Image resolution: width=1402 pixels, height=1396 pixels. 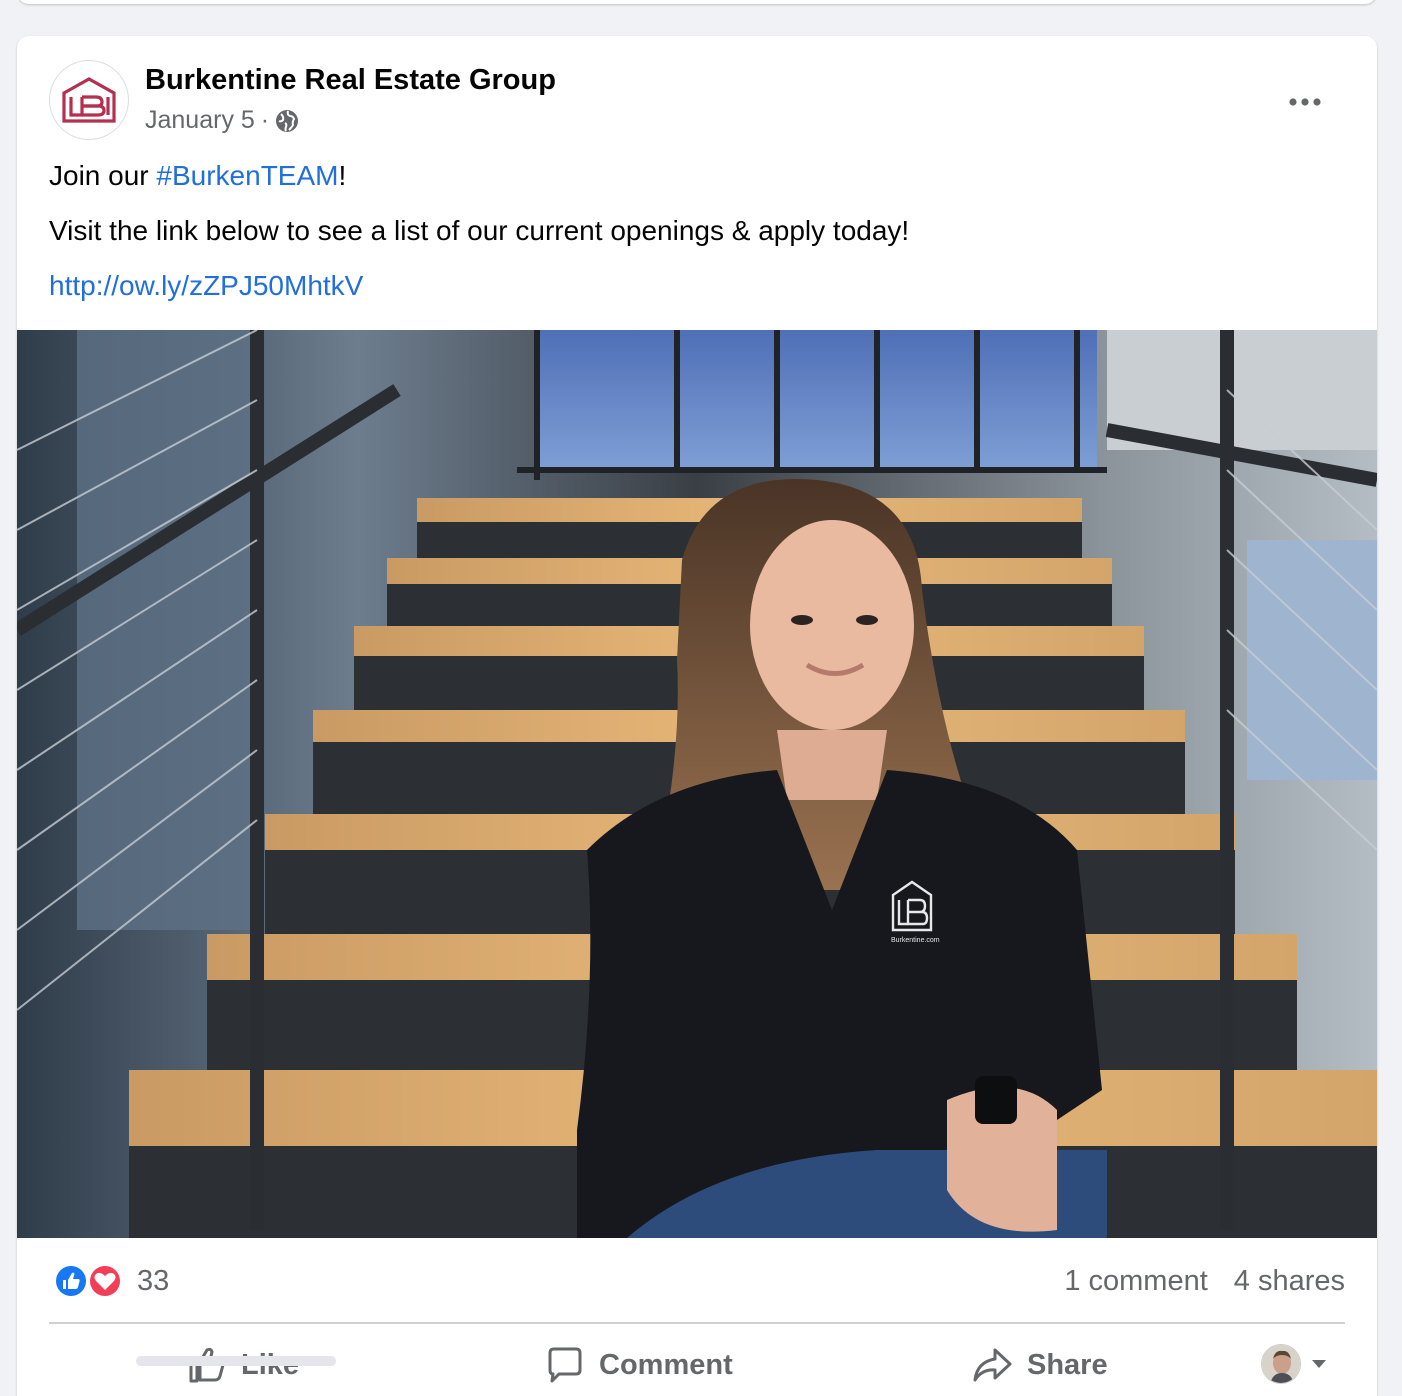 What do you see at coordinates (350, 80) in the screenshot?
I see `page-name: Burkentine Real Estate Group` at bounding box center [350, 80].